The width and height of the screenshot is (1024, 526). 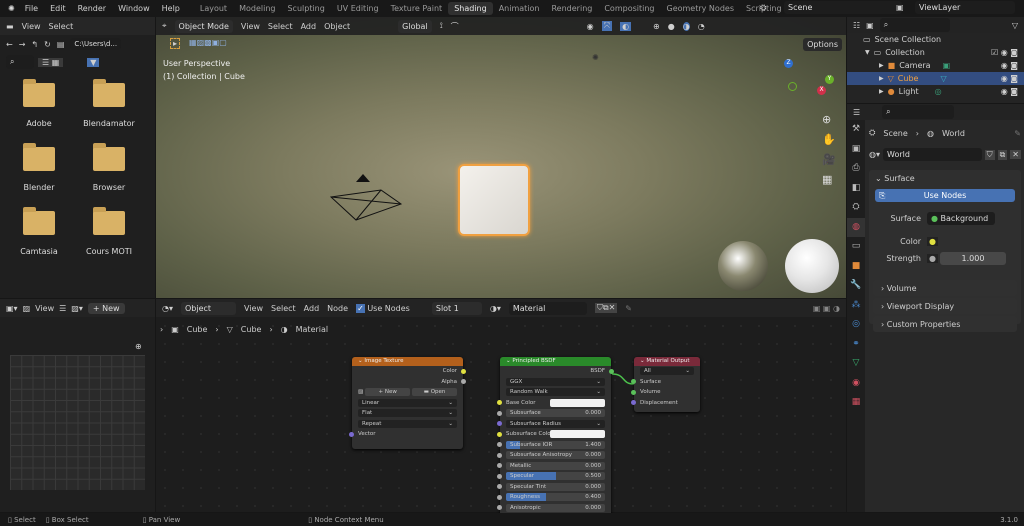 What do you see at coordinates (945, 195) in the screenshot?
I see `use-nodes-button: ⎘ Use Nodes` at bounding box center [945, 195].